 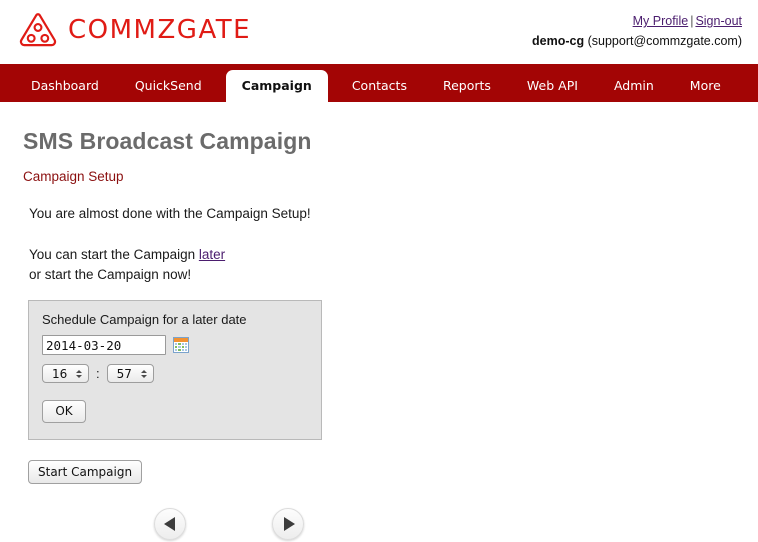 I want to click on schedule-campaign-panel: Schedule Campaign for a later date 16 :, so click(x=175, y=370).